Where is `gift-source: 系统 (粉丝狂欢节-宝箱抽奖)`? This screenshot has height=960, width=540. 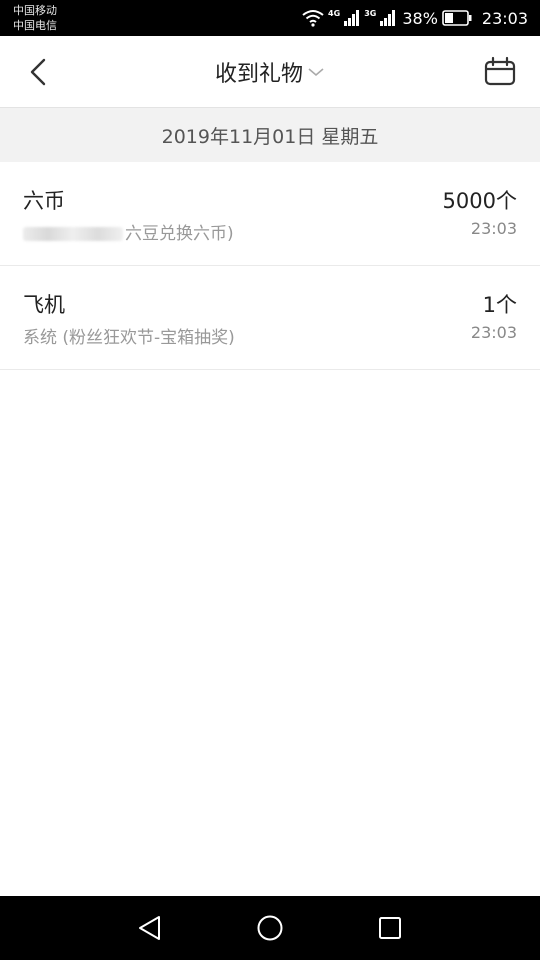 gift-source: 系统 (粉丝狂欢节-宝箱抽奖) is located at coordinates (129, 338).